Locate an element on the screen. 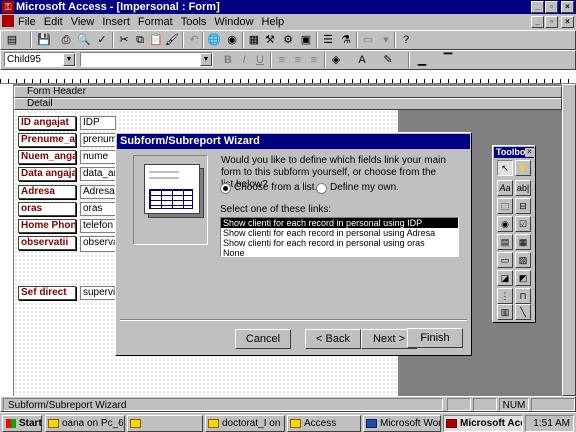 The image size is (576, 432). view-icon: ▤ is located at coordinates (12, 40).